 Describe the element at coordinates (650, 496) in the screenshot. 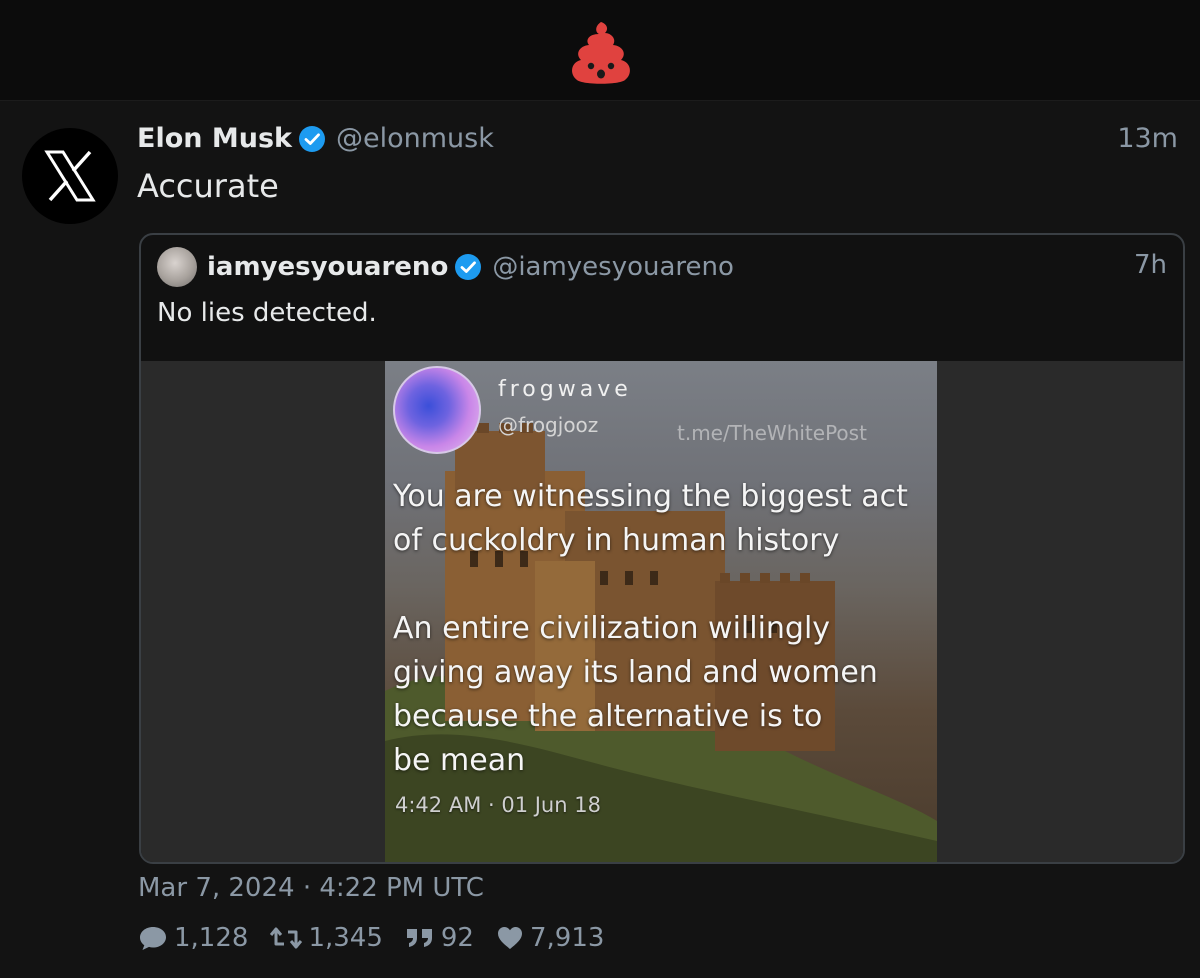

I see `meme-text-line: You are witnessing the biggest act` at that location.